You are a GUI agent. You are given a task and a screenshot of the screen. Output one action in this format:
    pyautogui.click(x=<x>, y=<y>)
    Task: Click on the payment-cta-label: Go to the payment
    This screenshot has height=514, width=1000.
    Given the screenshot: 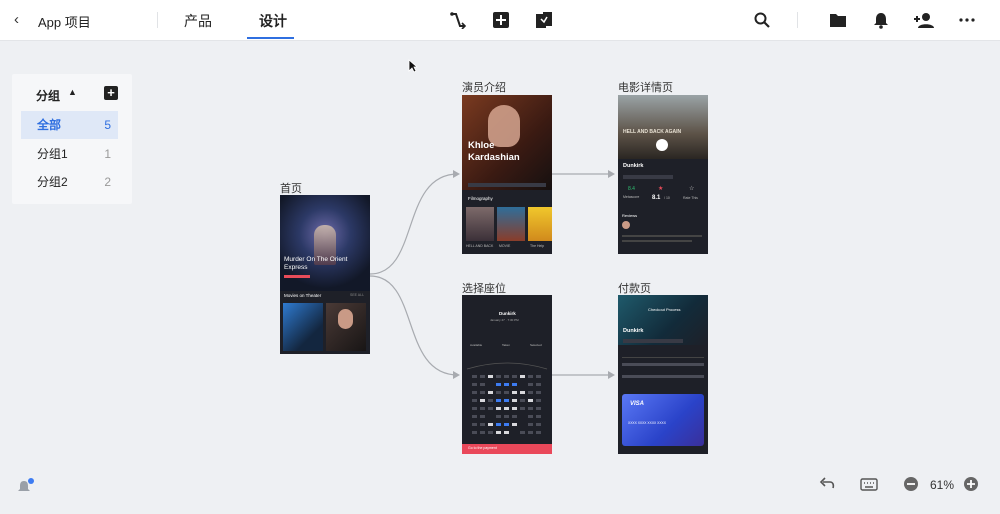 What is the action you would take?
    pyautogui.click(x=482, y=448)
    